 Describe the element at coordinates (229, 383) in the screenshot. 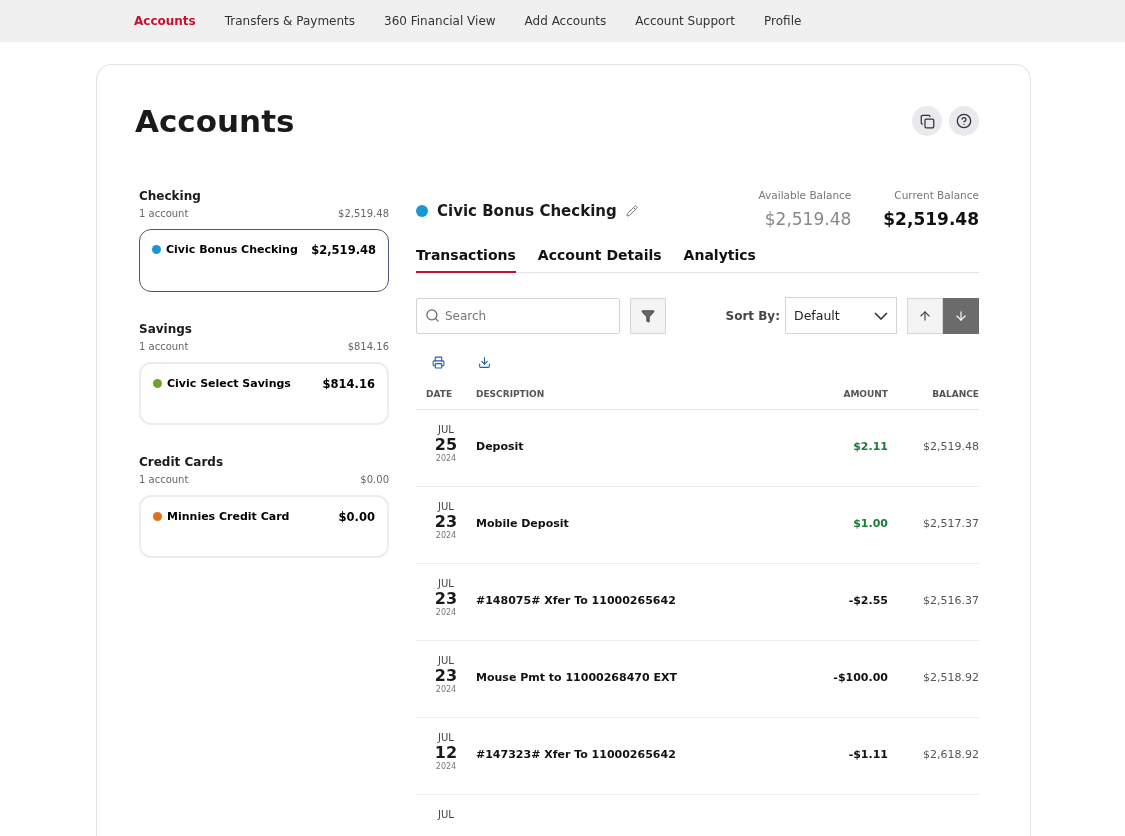

I see `account-name: Civic Select Savings` at that location.